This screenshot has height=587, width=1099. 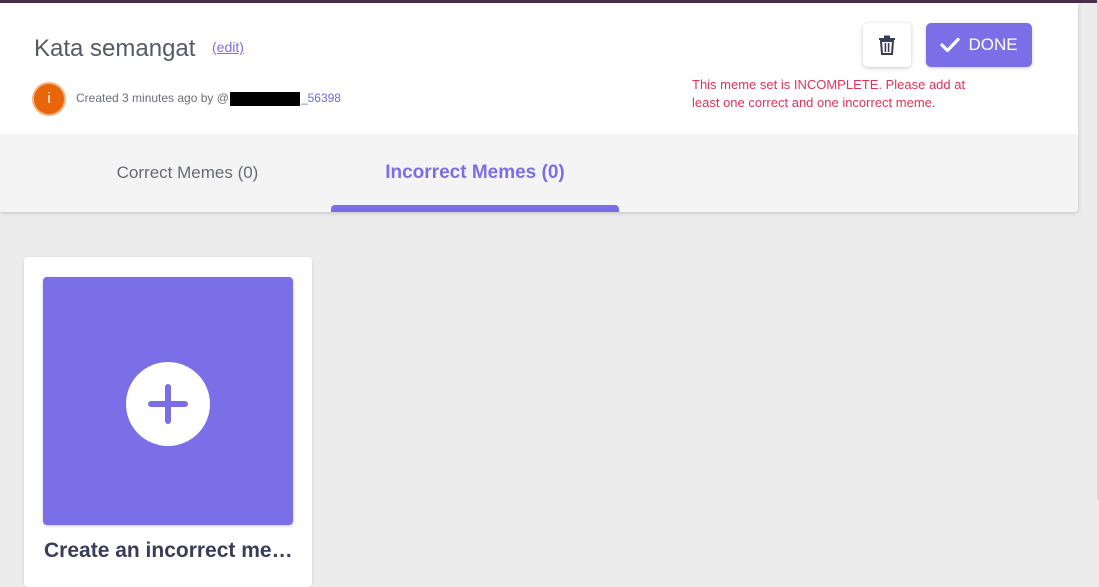 I want to click on add-button-circle, so click(x=168, y=404).